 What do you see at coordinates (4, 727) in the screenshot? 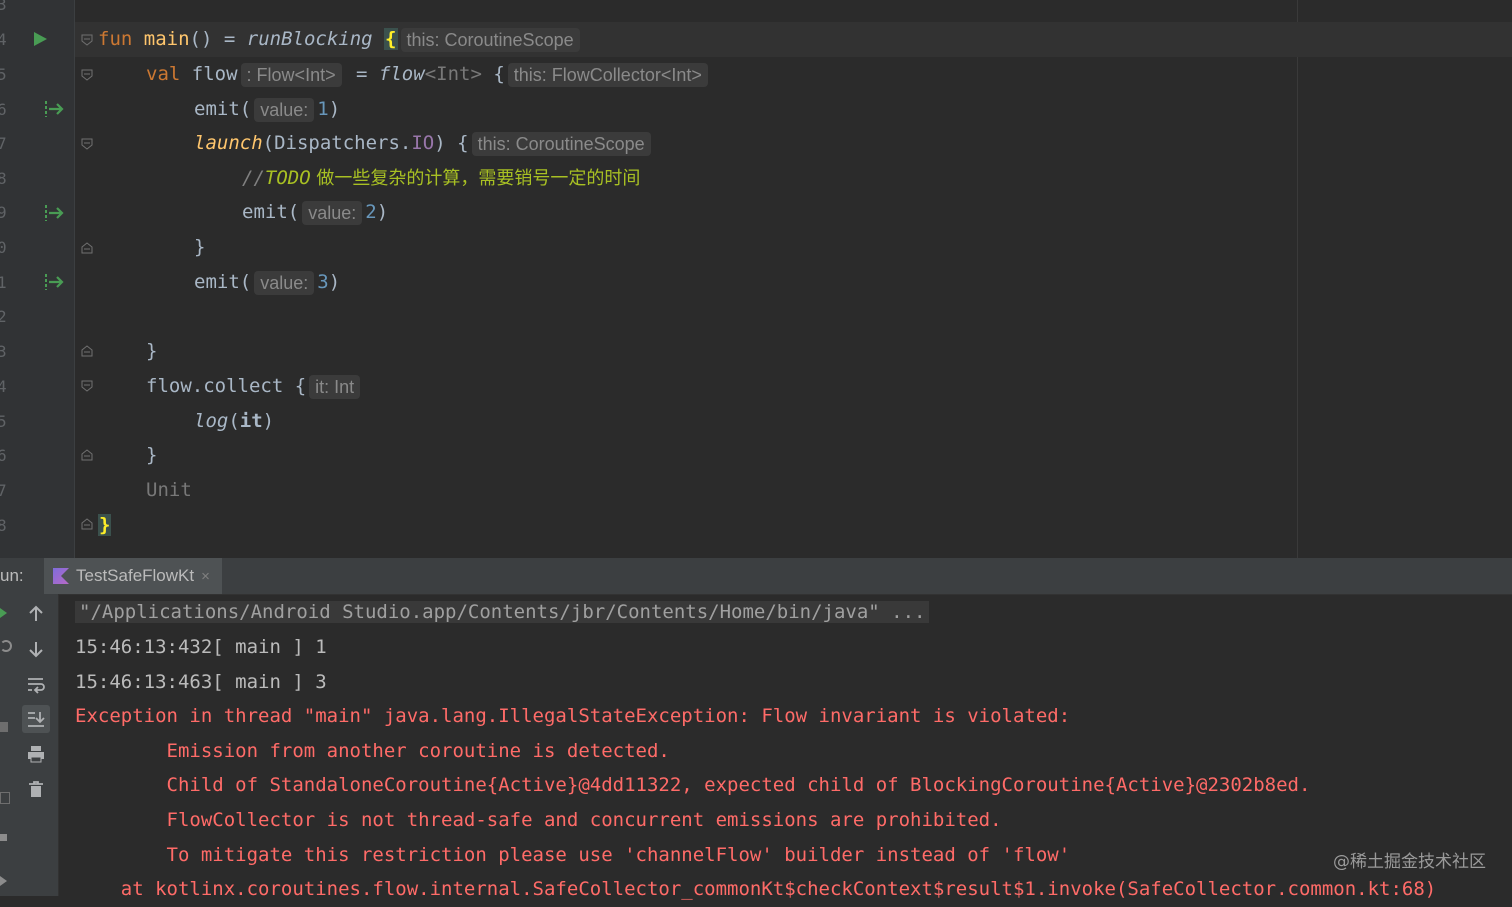
I see `camera-icon` at bounding box center [4, 727].